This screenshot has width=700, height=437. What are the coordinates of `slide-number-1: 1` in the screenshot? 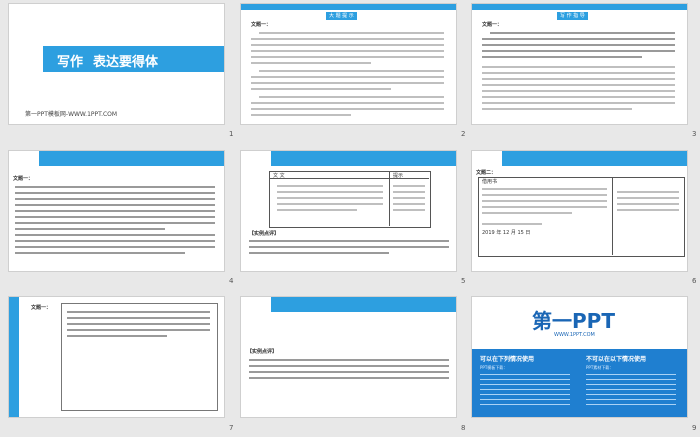 It's located at (231, 134).